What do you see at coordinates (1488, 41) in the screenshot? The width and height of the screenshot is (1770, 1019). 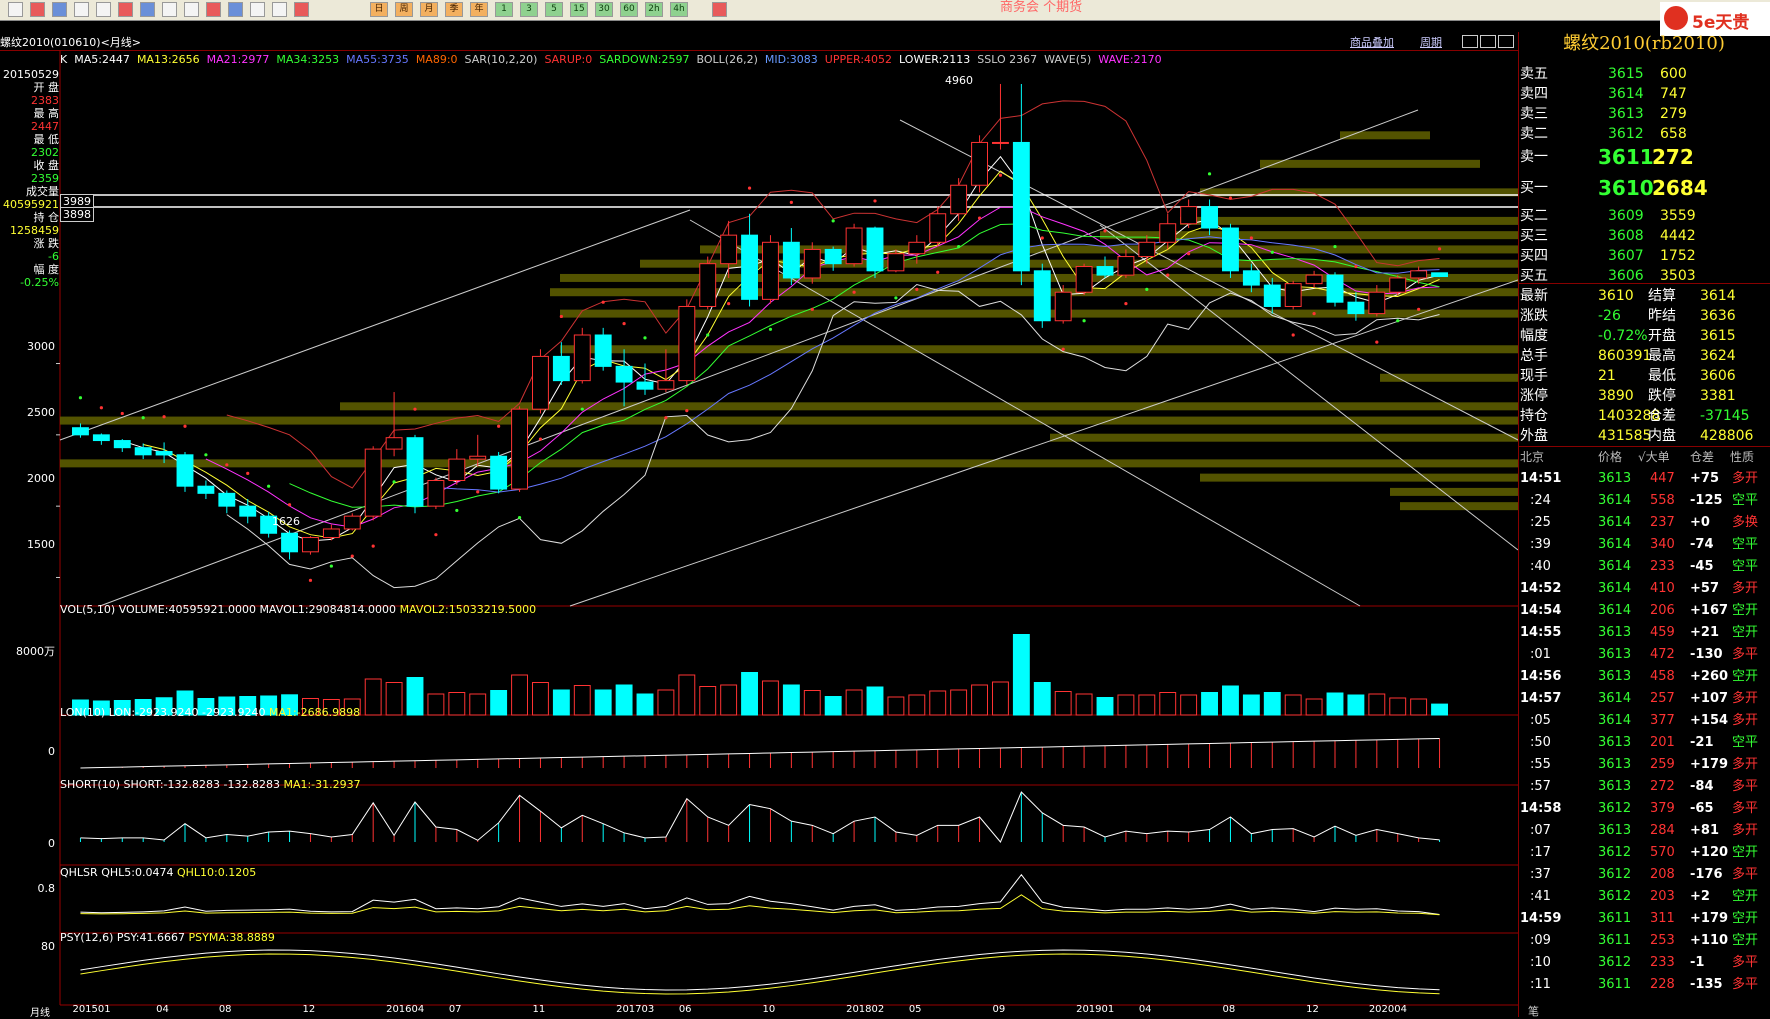 I see `zoom-icon` at bounding box center [1488, 41].